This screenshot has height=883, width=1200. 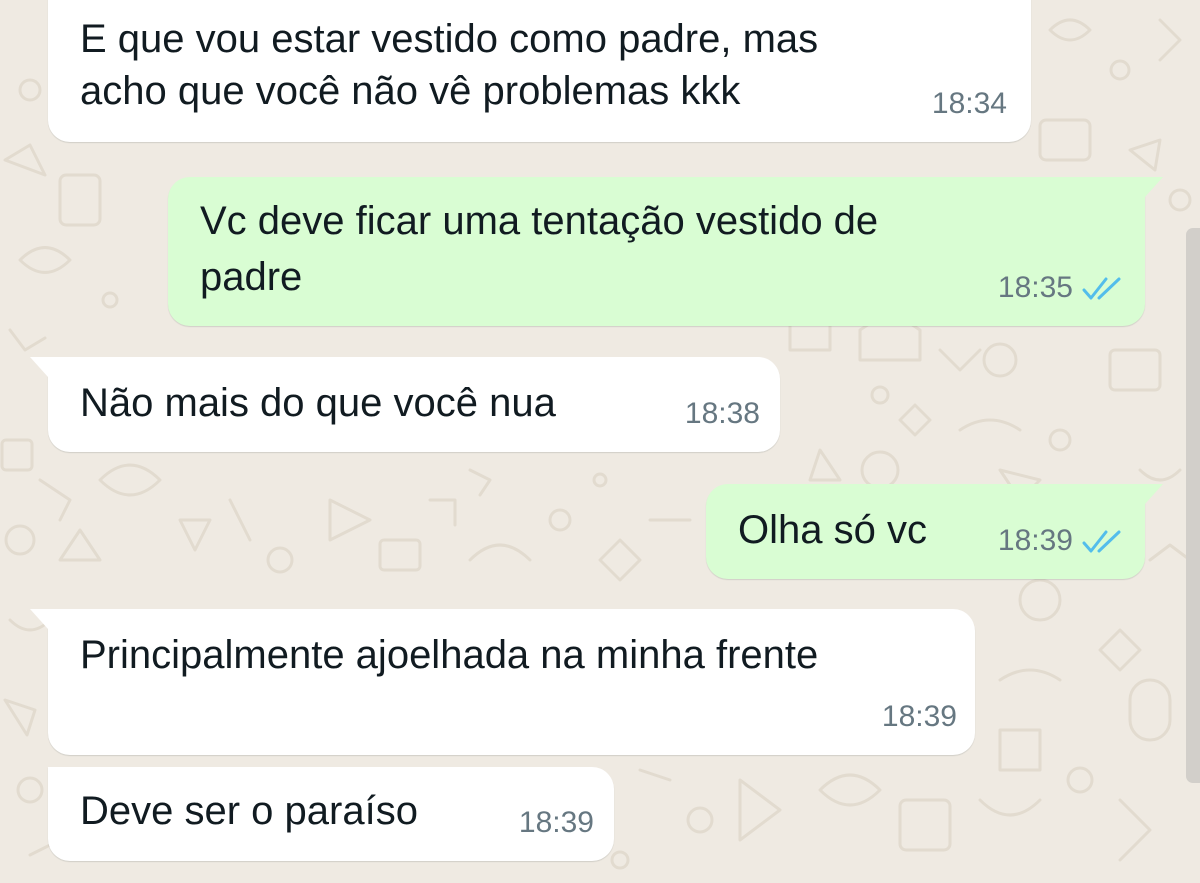 I want to click on message-bubble-outgoing: Olha só vc 18:39, so click(x=934, y=531).